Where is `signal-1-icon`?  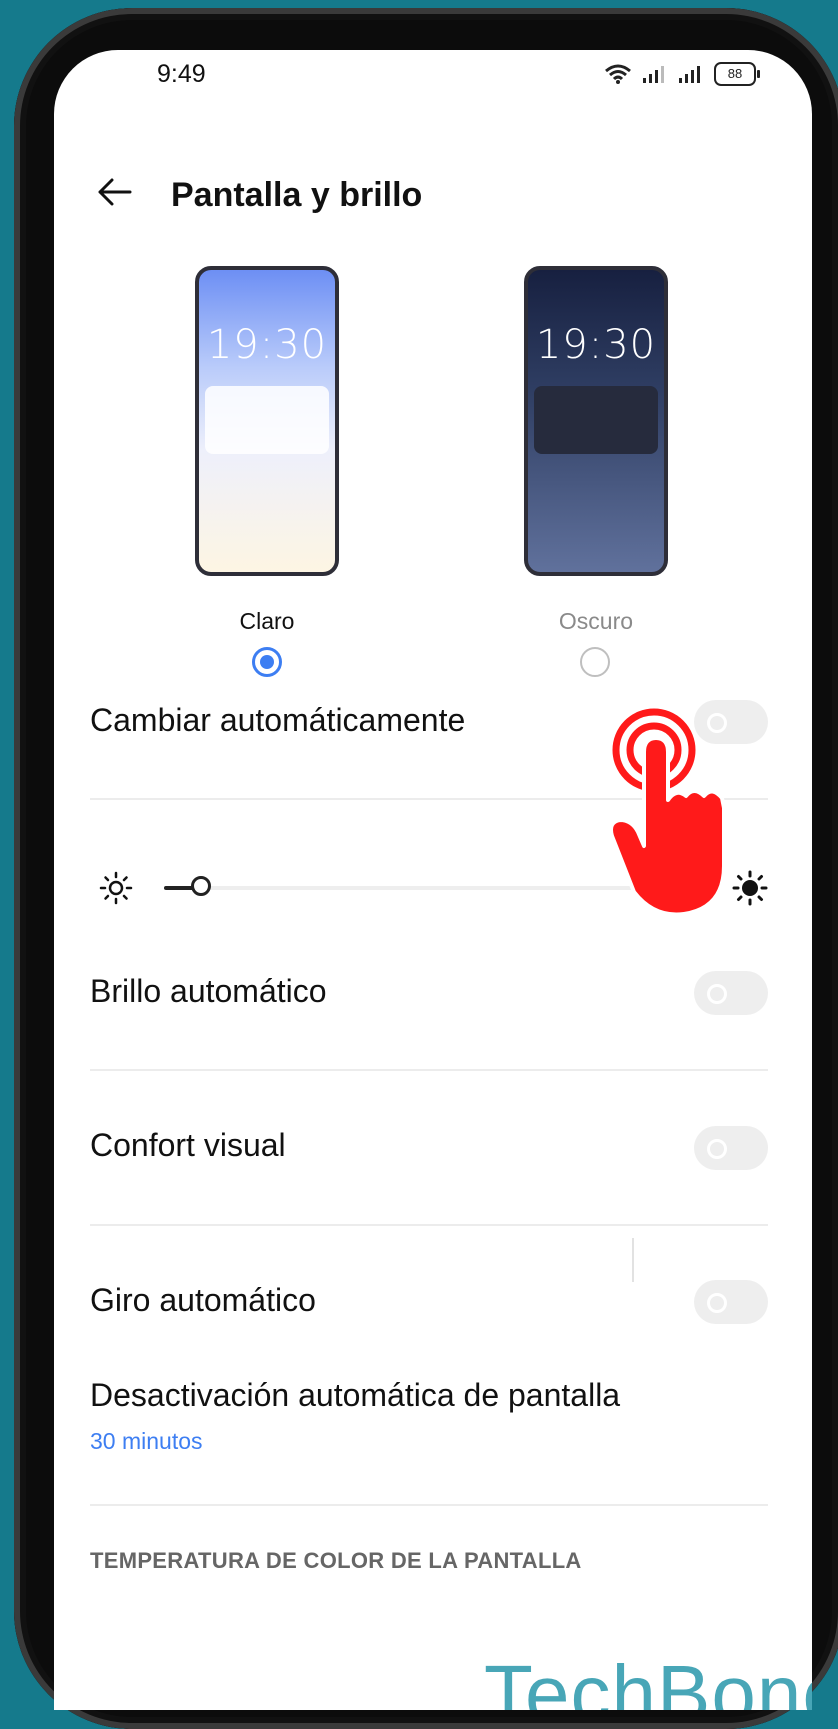 signal-1-icon is located at coordinates (655, 74).